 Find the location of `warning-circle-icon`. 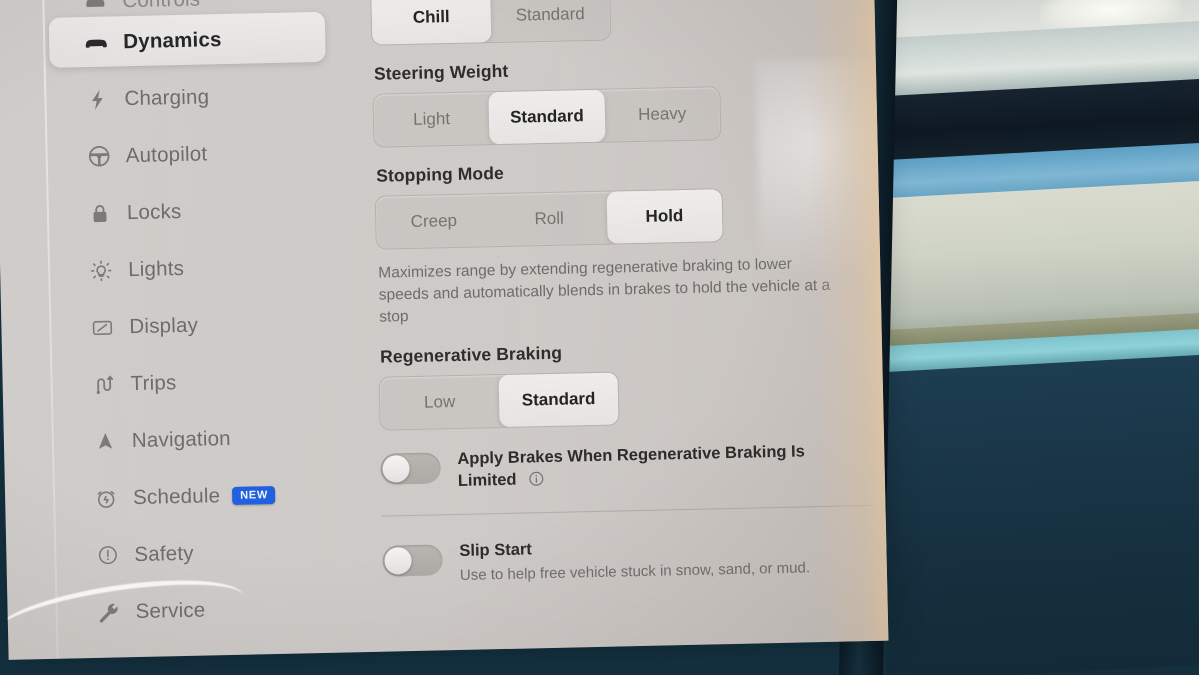

warning-circle-icon is located at coordinates (107, 555).